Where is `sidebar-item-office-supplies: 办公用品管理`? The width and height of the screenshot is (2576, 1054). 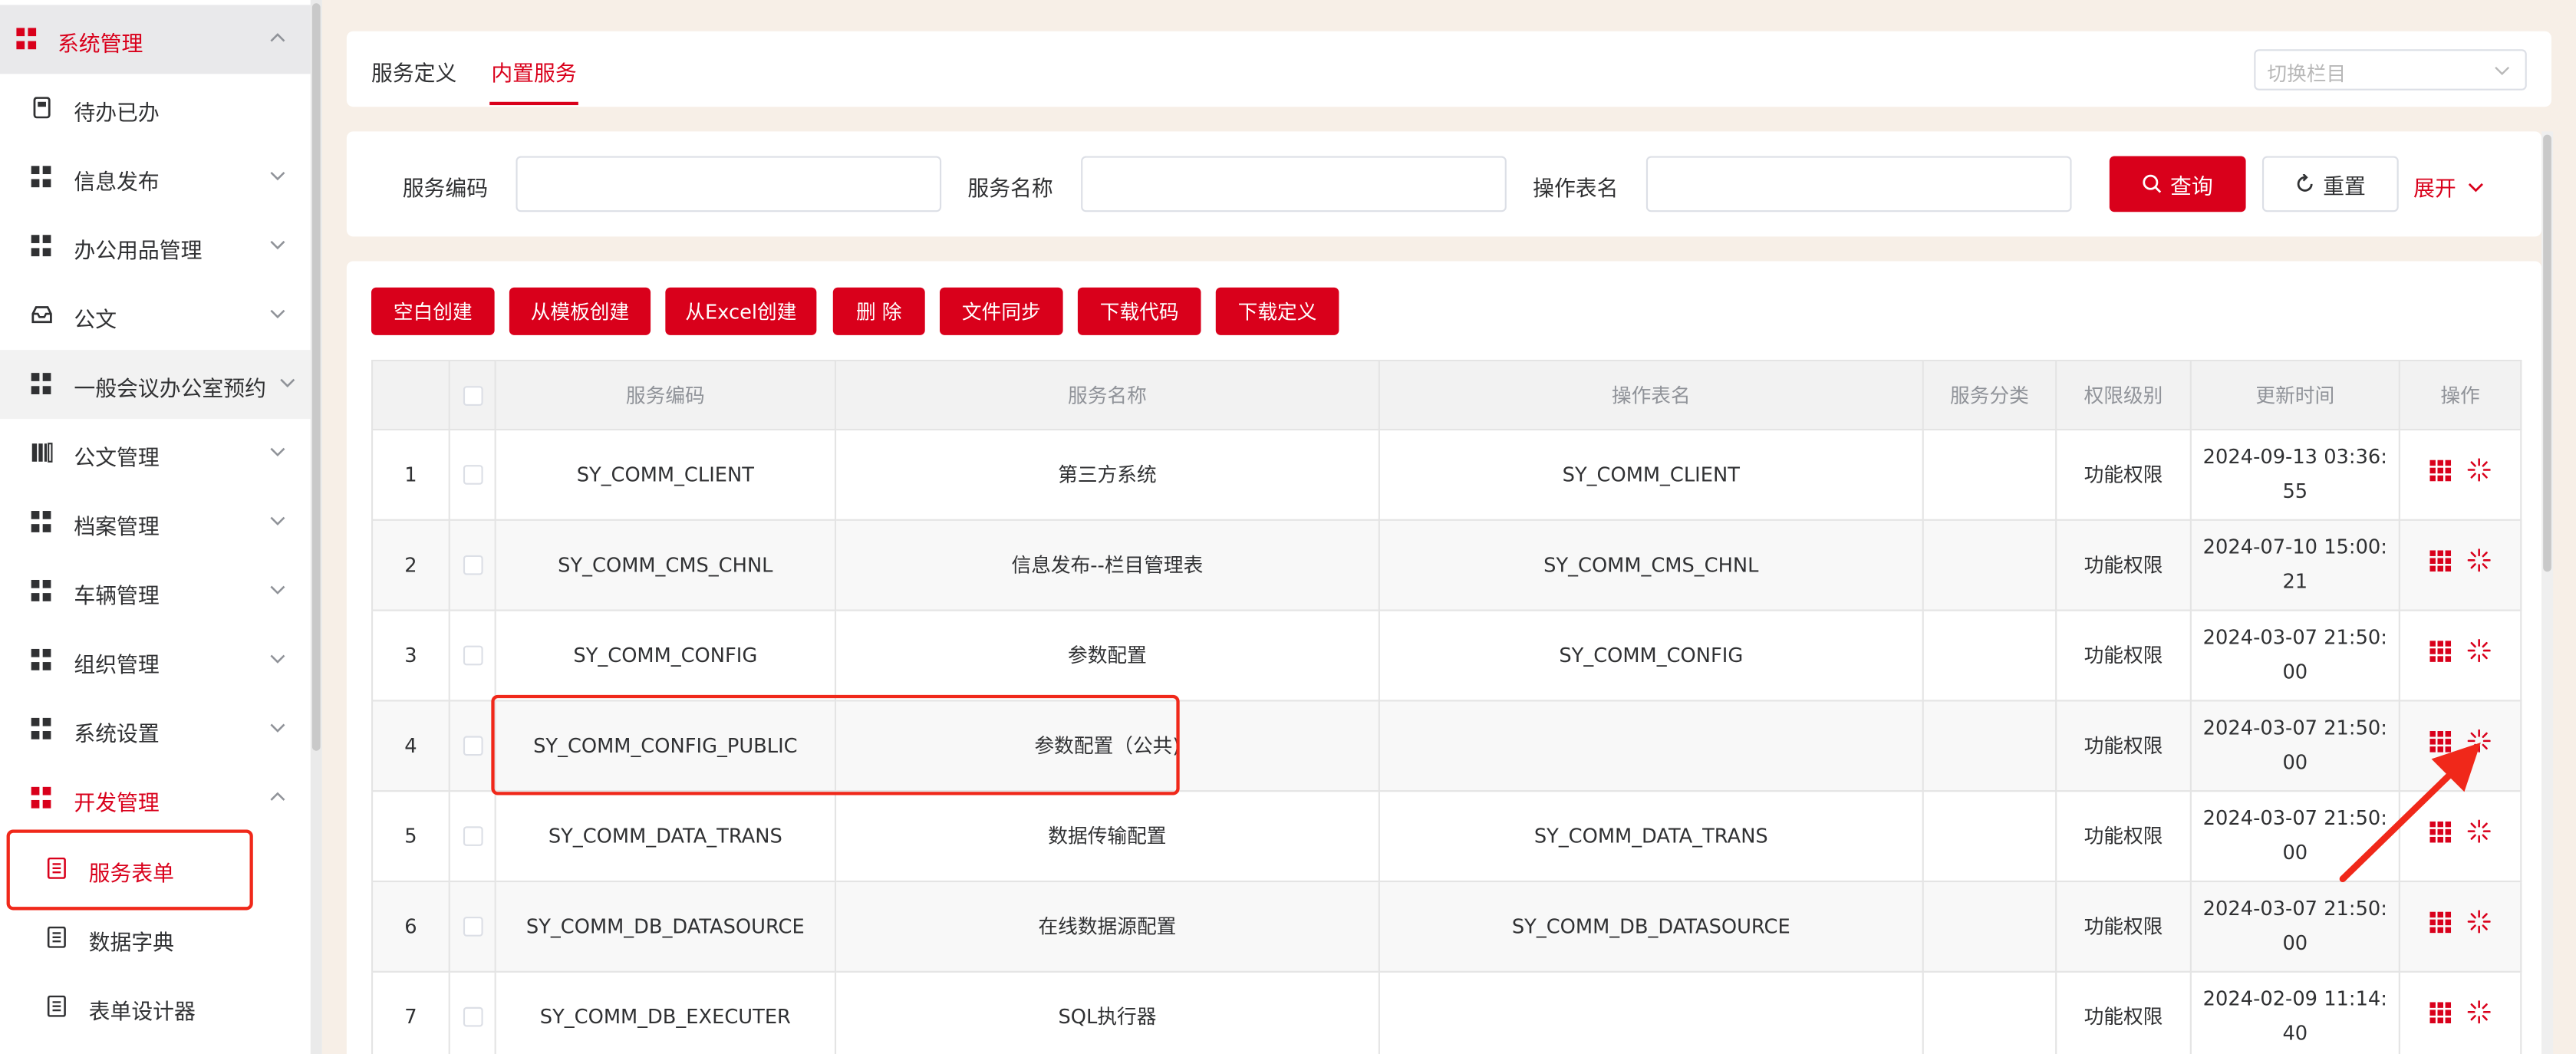
sidebar-item-office-supplies: 办公用品管理 is located at coordinates (155, 247).